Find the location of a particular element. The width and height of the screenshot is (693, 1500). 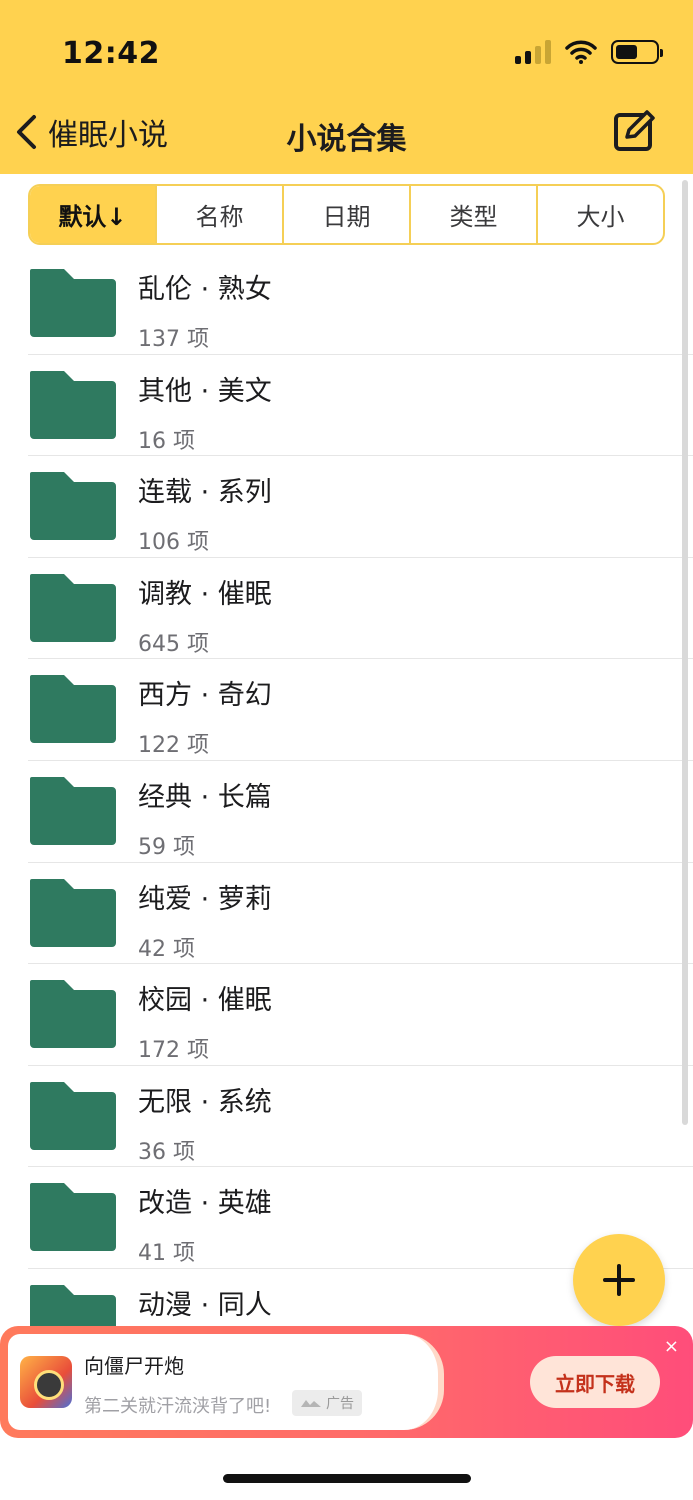

nav-bar: 催眠小说 小说合集 is located at coordinates (346, 134).